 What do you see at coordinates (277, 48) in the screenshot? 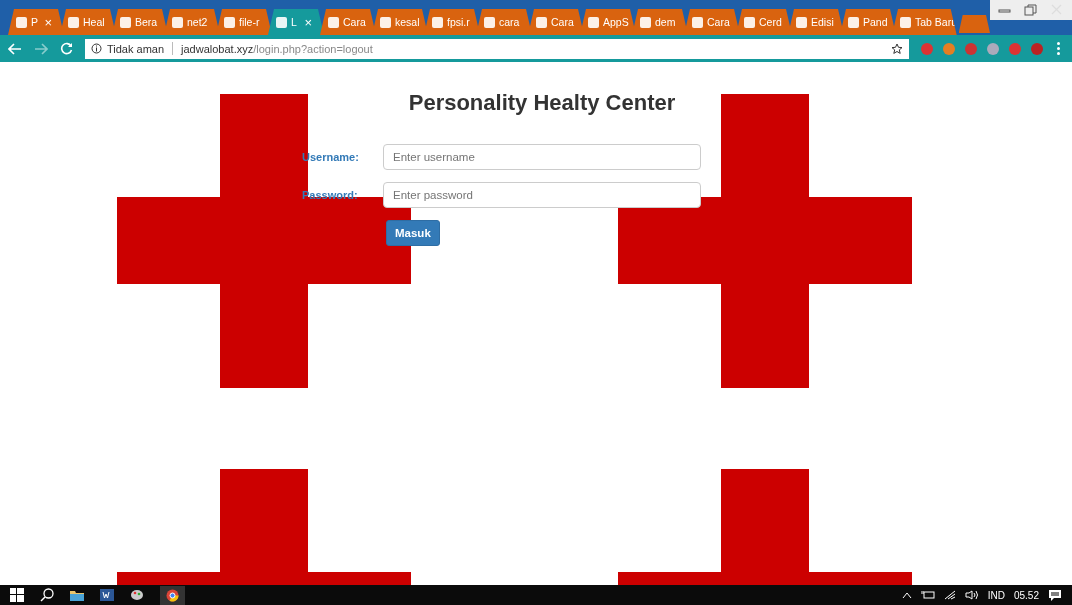
I see `url-text: jadwalobat.xyz/login.php?action=logout` at bounding box center [277, 48].